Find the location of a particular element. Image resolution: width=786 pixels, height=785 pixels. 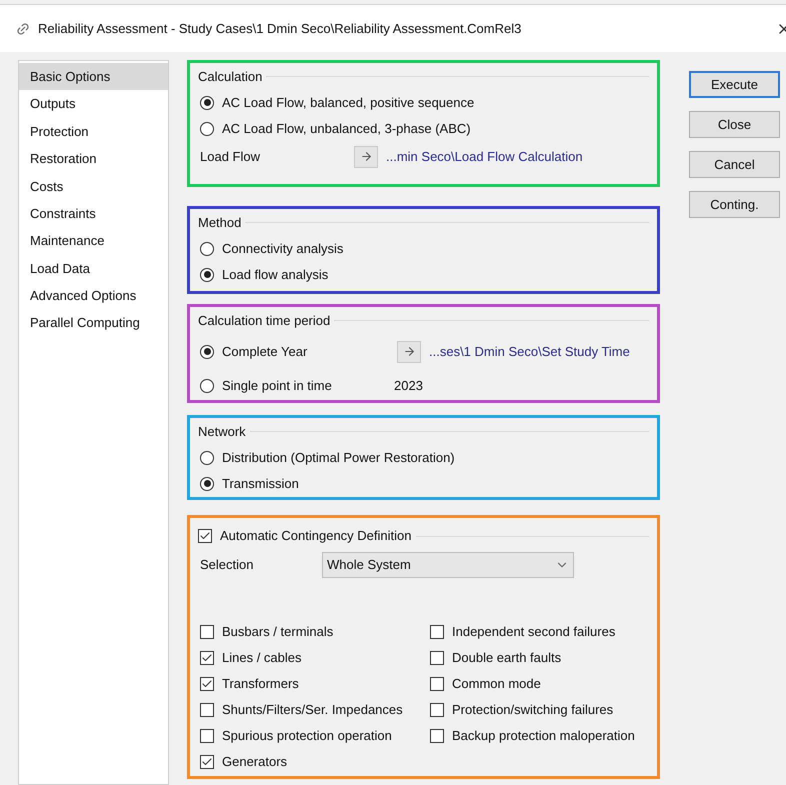

selection-dropdown: Whole System is located at coordinates (448, 565).